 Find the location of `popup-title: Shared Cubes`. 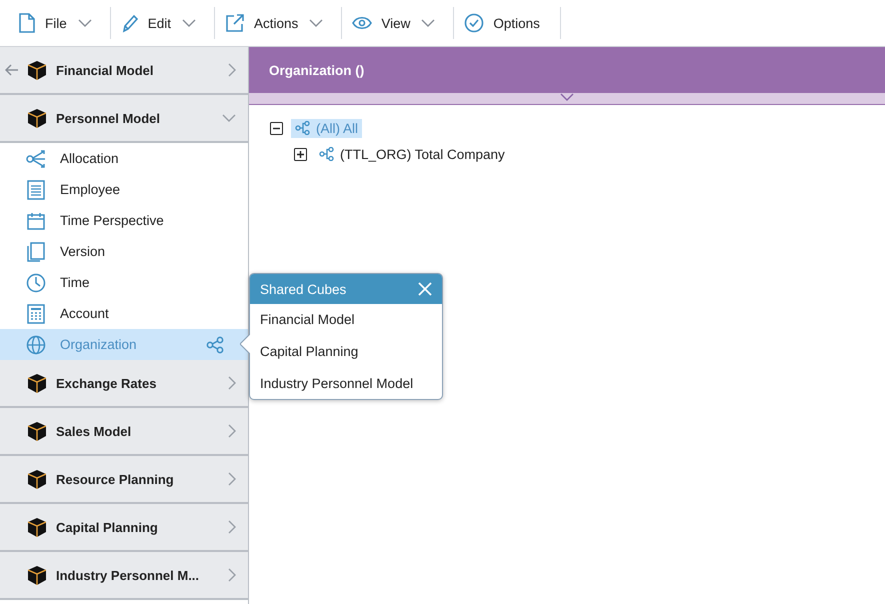

popup-title: Shared Cubes is located at coordinates (303, 289).